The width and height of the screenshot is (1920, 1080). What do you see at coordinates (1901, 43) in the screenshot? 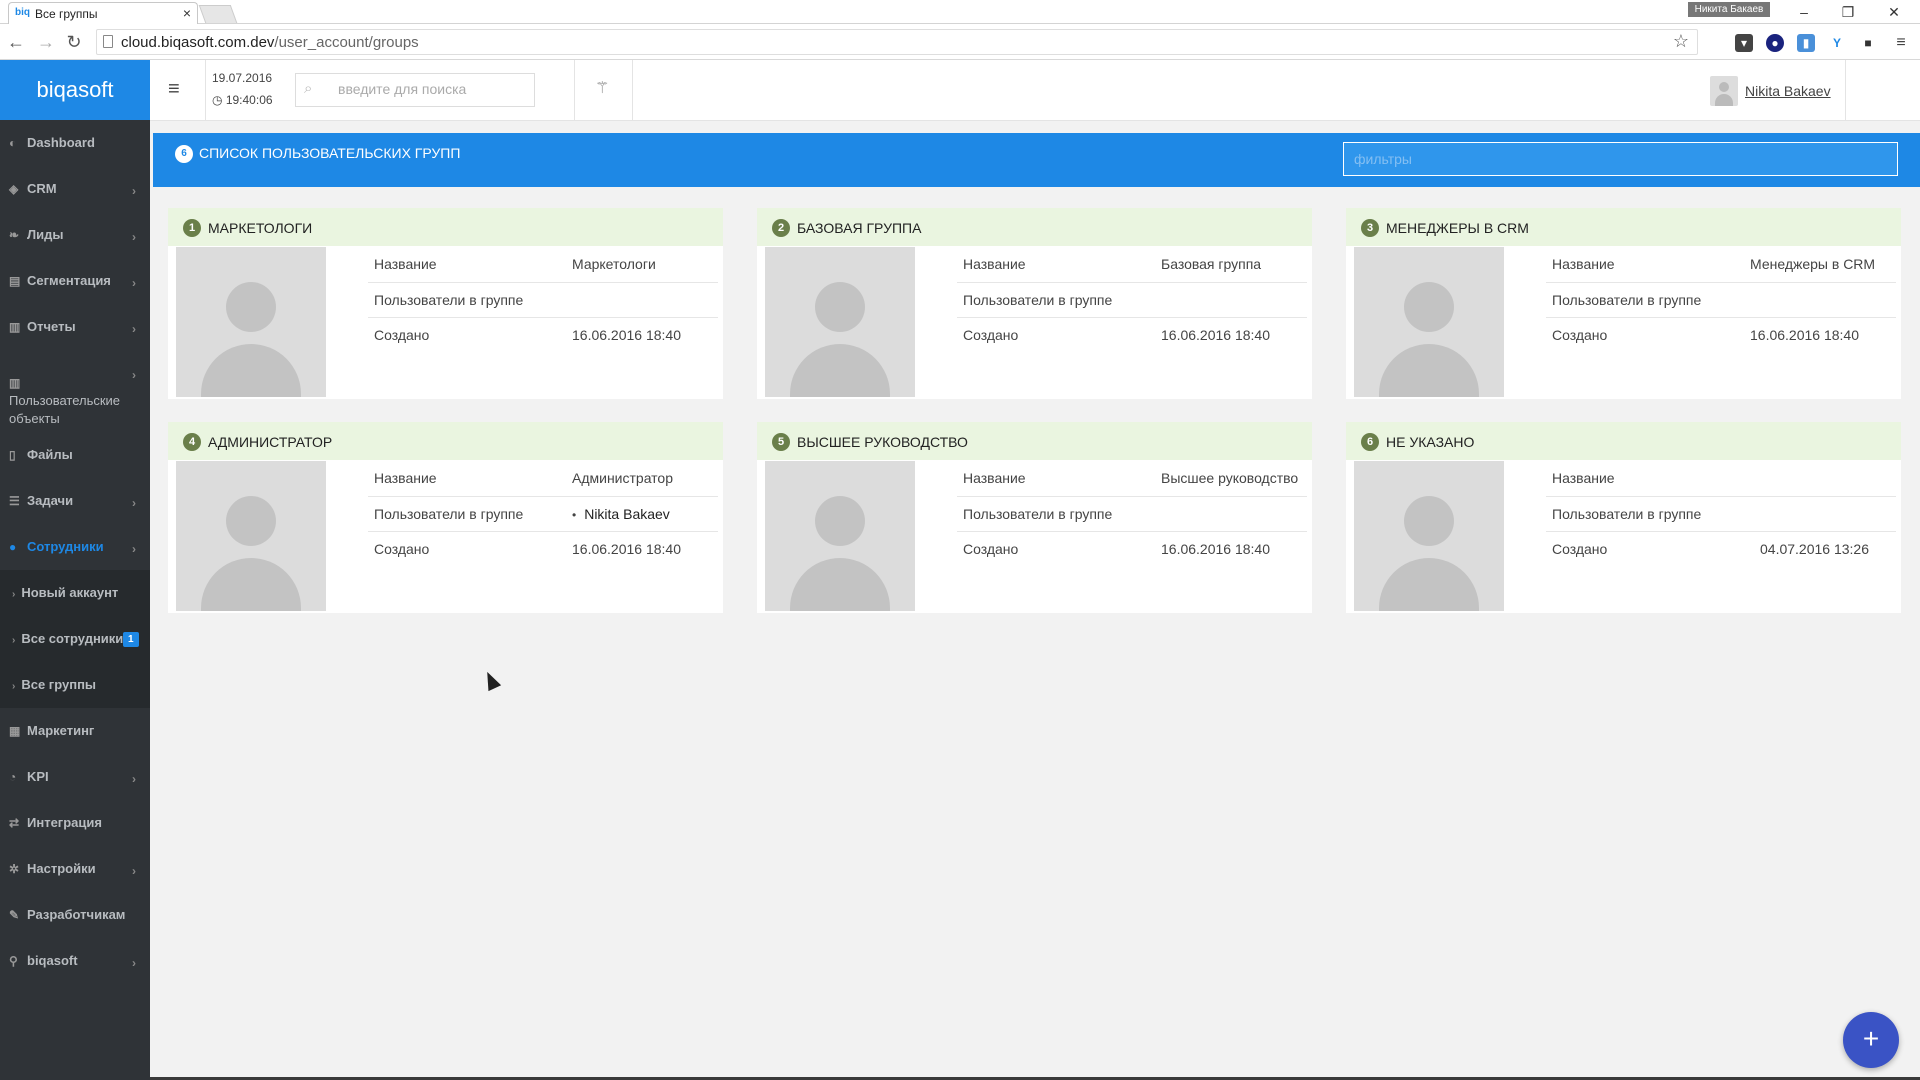
I see `browser-menu-icon: ≡` at bounding box center [1901, 43].